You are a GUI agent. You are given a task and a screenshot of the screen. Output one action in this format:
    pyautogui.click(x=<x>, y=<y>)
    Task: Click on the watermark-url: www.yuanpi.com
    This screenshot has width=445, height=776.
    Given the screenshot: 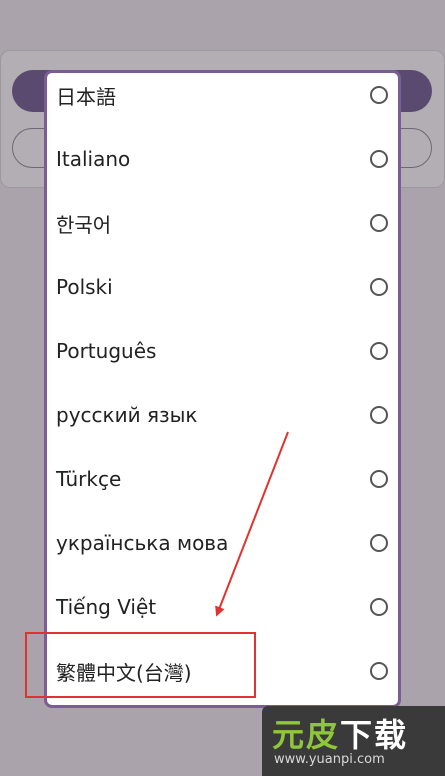 What is the action you would take?
    pyautogui.click(x=329, y=759)
    